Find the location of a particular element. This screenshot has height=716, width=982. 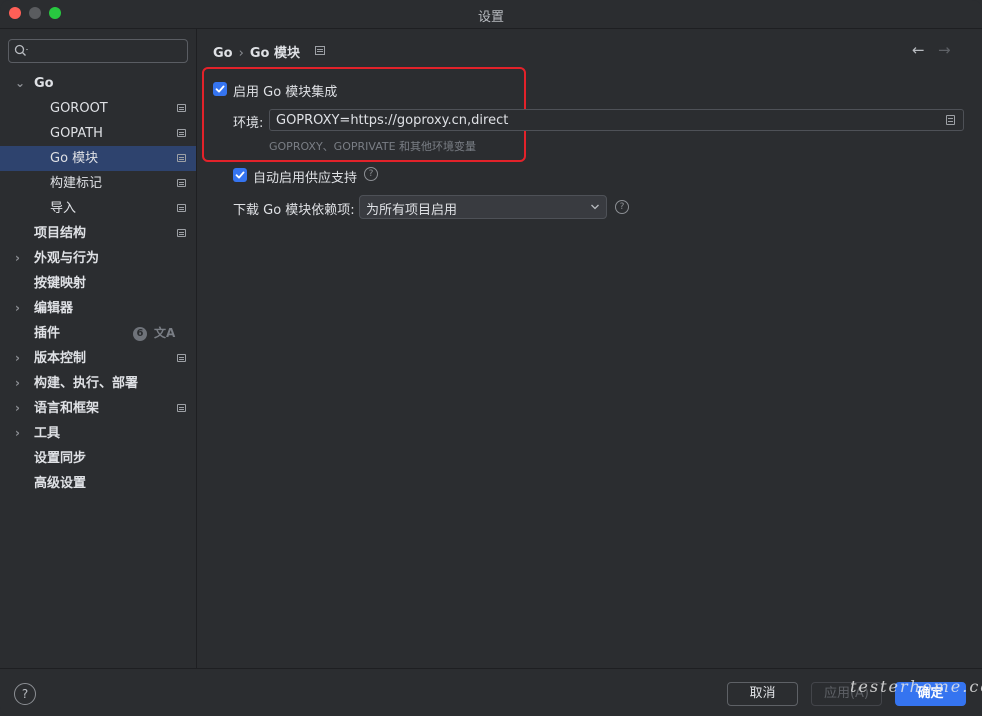

title-bar: 设置 is located at coordinates (491, 14).